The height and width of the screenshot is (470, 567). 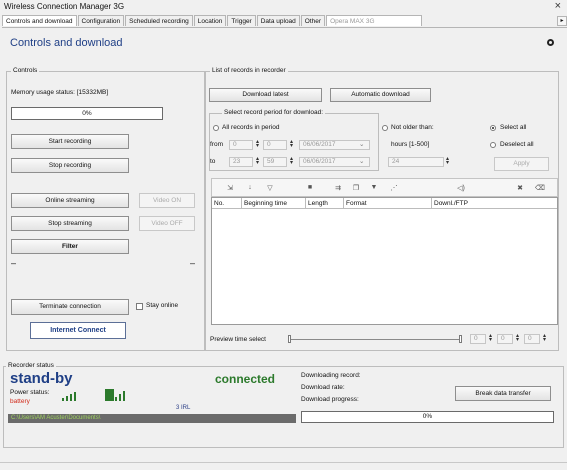 What do you see at coordinates (323, 387) in the screenshot?
I see `download-rate-label: Download rate:` at bounding box center [323, 387].